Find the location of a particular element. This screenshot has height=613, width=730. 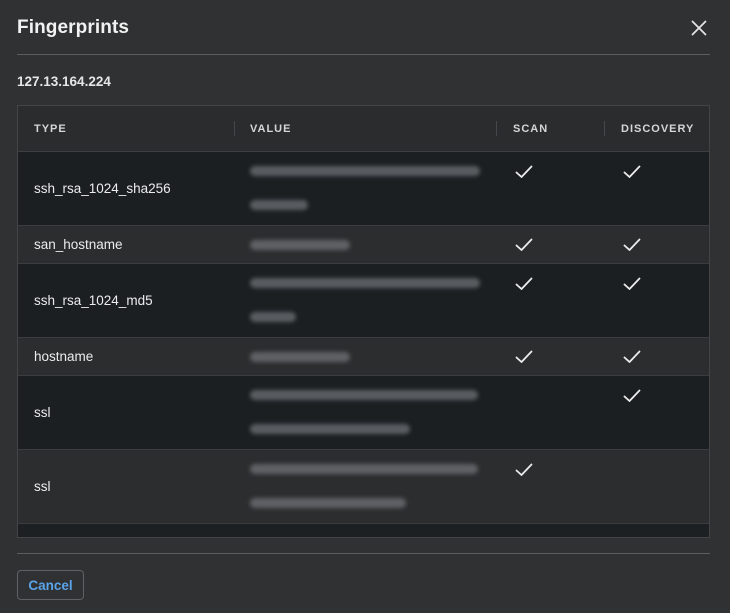

fingerprint-type: san_hostname is located at coordinates (78, 244).